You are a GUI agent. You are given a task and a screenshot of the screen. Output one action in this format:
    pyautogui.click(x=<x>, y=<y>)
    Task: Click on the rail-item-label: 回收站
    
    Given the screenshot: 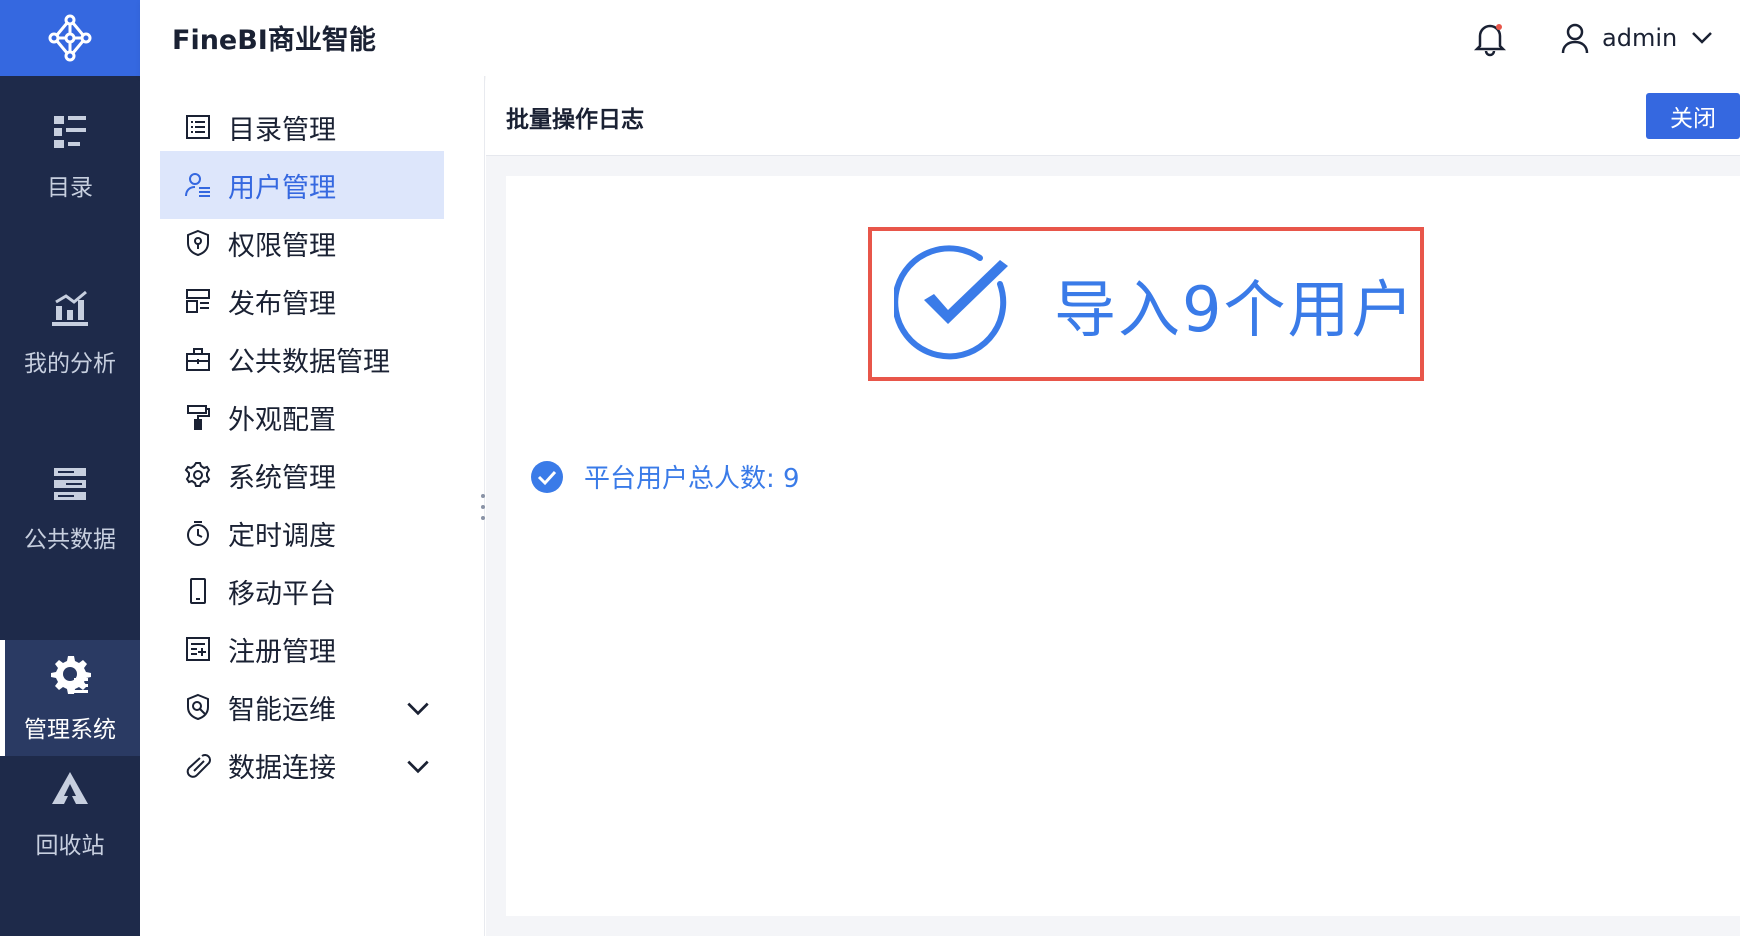 What is the action you would take?
    pyautogui.click(x=70, y=846)
    